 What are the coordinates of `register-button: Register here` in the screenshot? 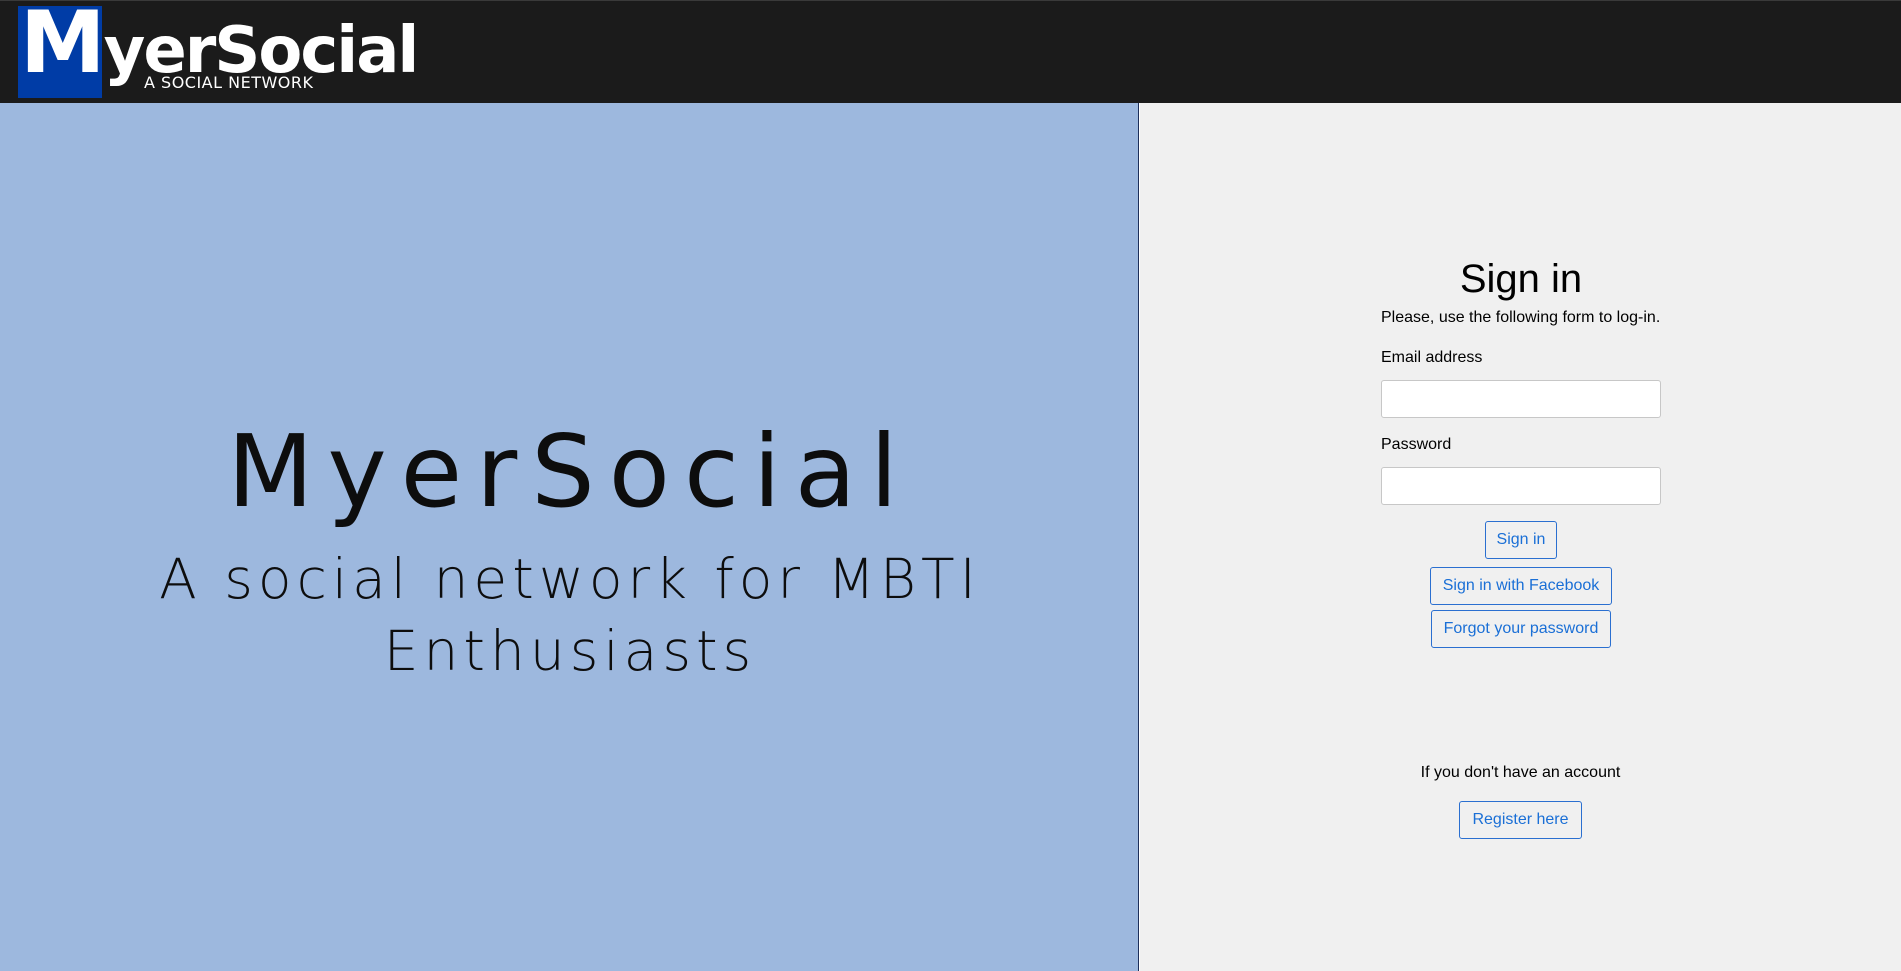 It's located at (1520, 820).